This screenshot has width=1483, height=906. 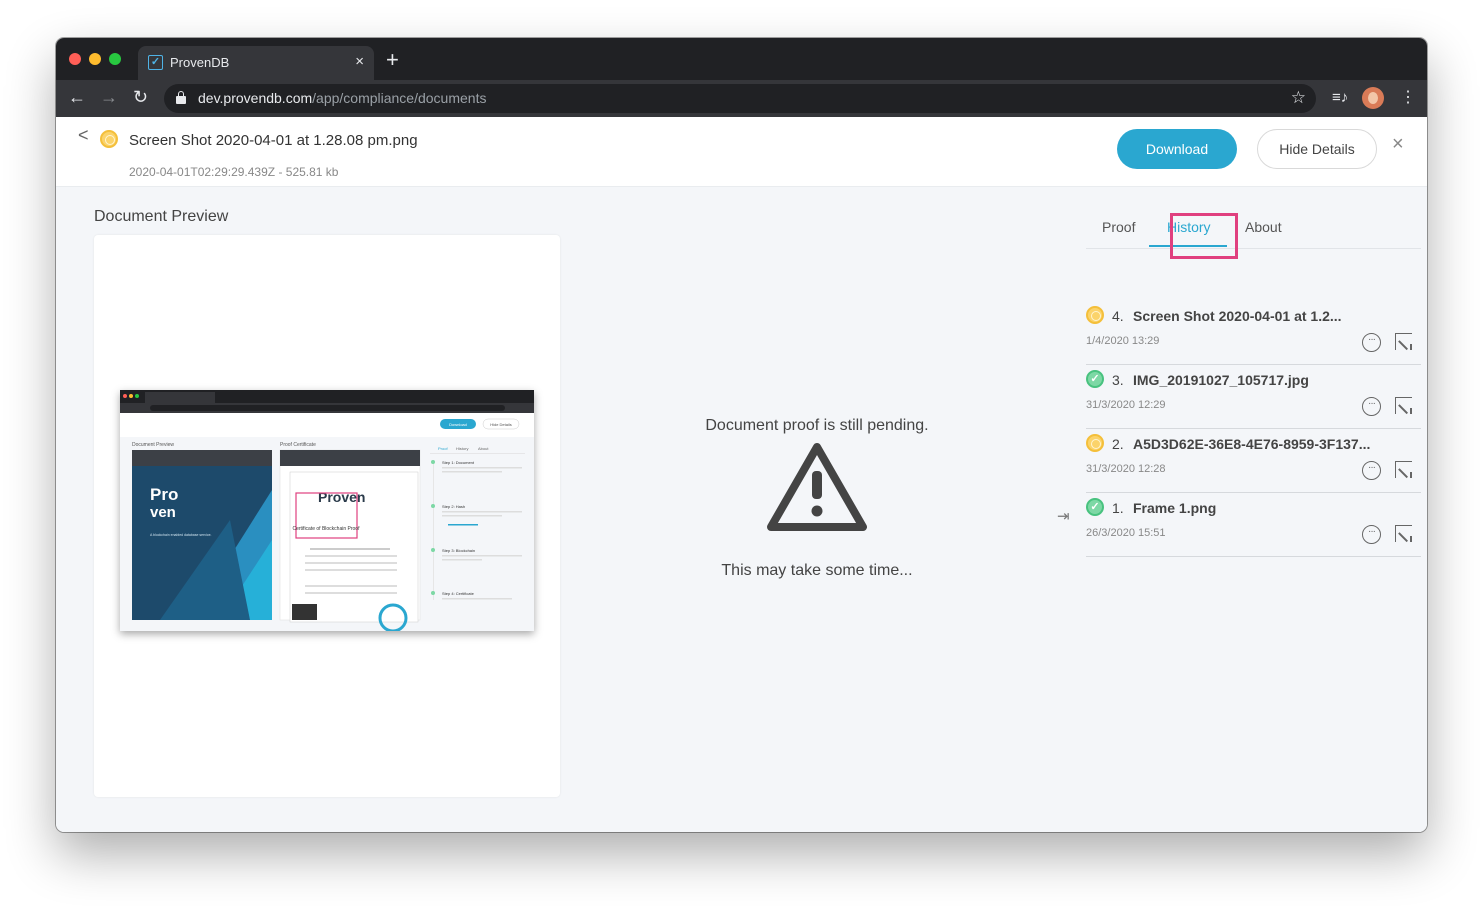 What do you see at coordinates (1118, 316) in the screenshot?
I see `history-item-number: 4.` at bounding box center [1118, 316].